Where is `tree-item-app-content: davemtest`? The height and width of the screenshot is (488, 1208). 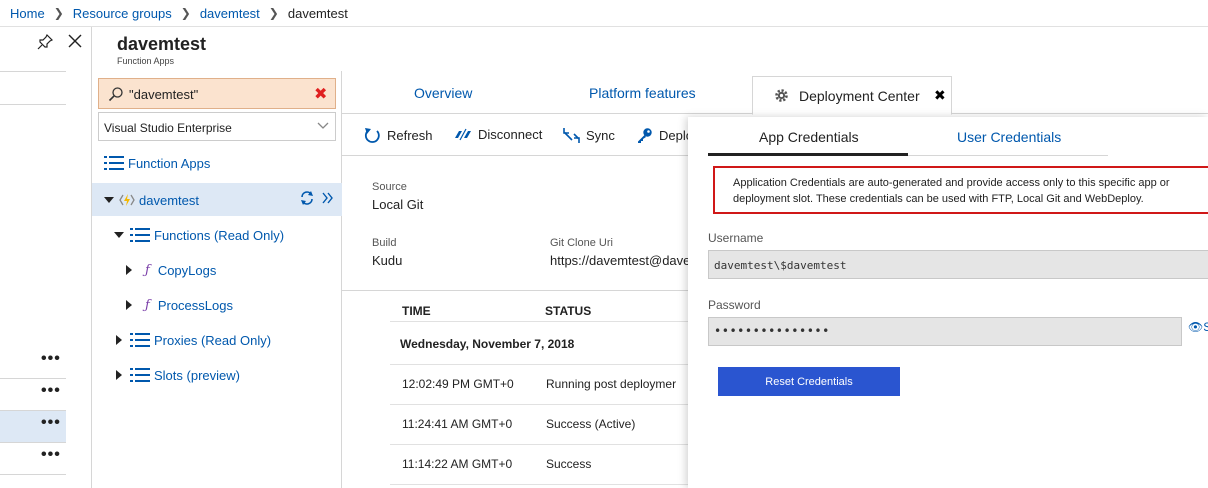 tree-item-app-content: davemtest is located at coordinates (151, 200).